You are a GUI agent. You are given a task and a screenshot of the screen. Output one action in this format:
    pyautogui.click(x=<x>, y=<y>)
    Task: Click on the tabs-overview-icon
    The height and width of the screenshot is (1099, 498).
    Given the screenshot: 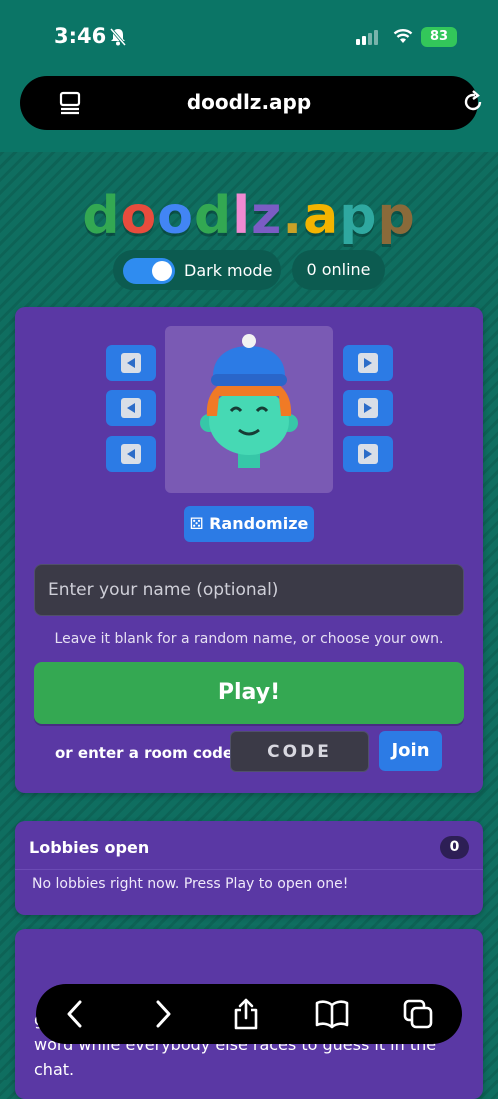 What is the action you would take?
    pyautogui.click(x=418, y=1014)
    